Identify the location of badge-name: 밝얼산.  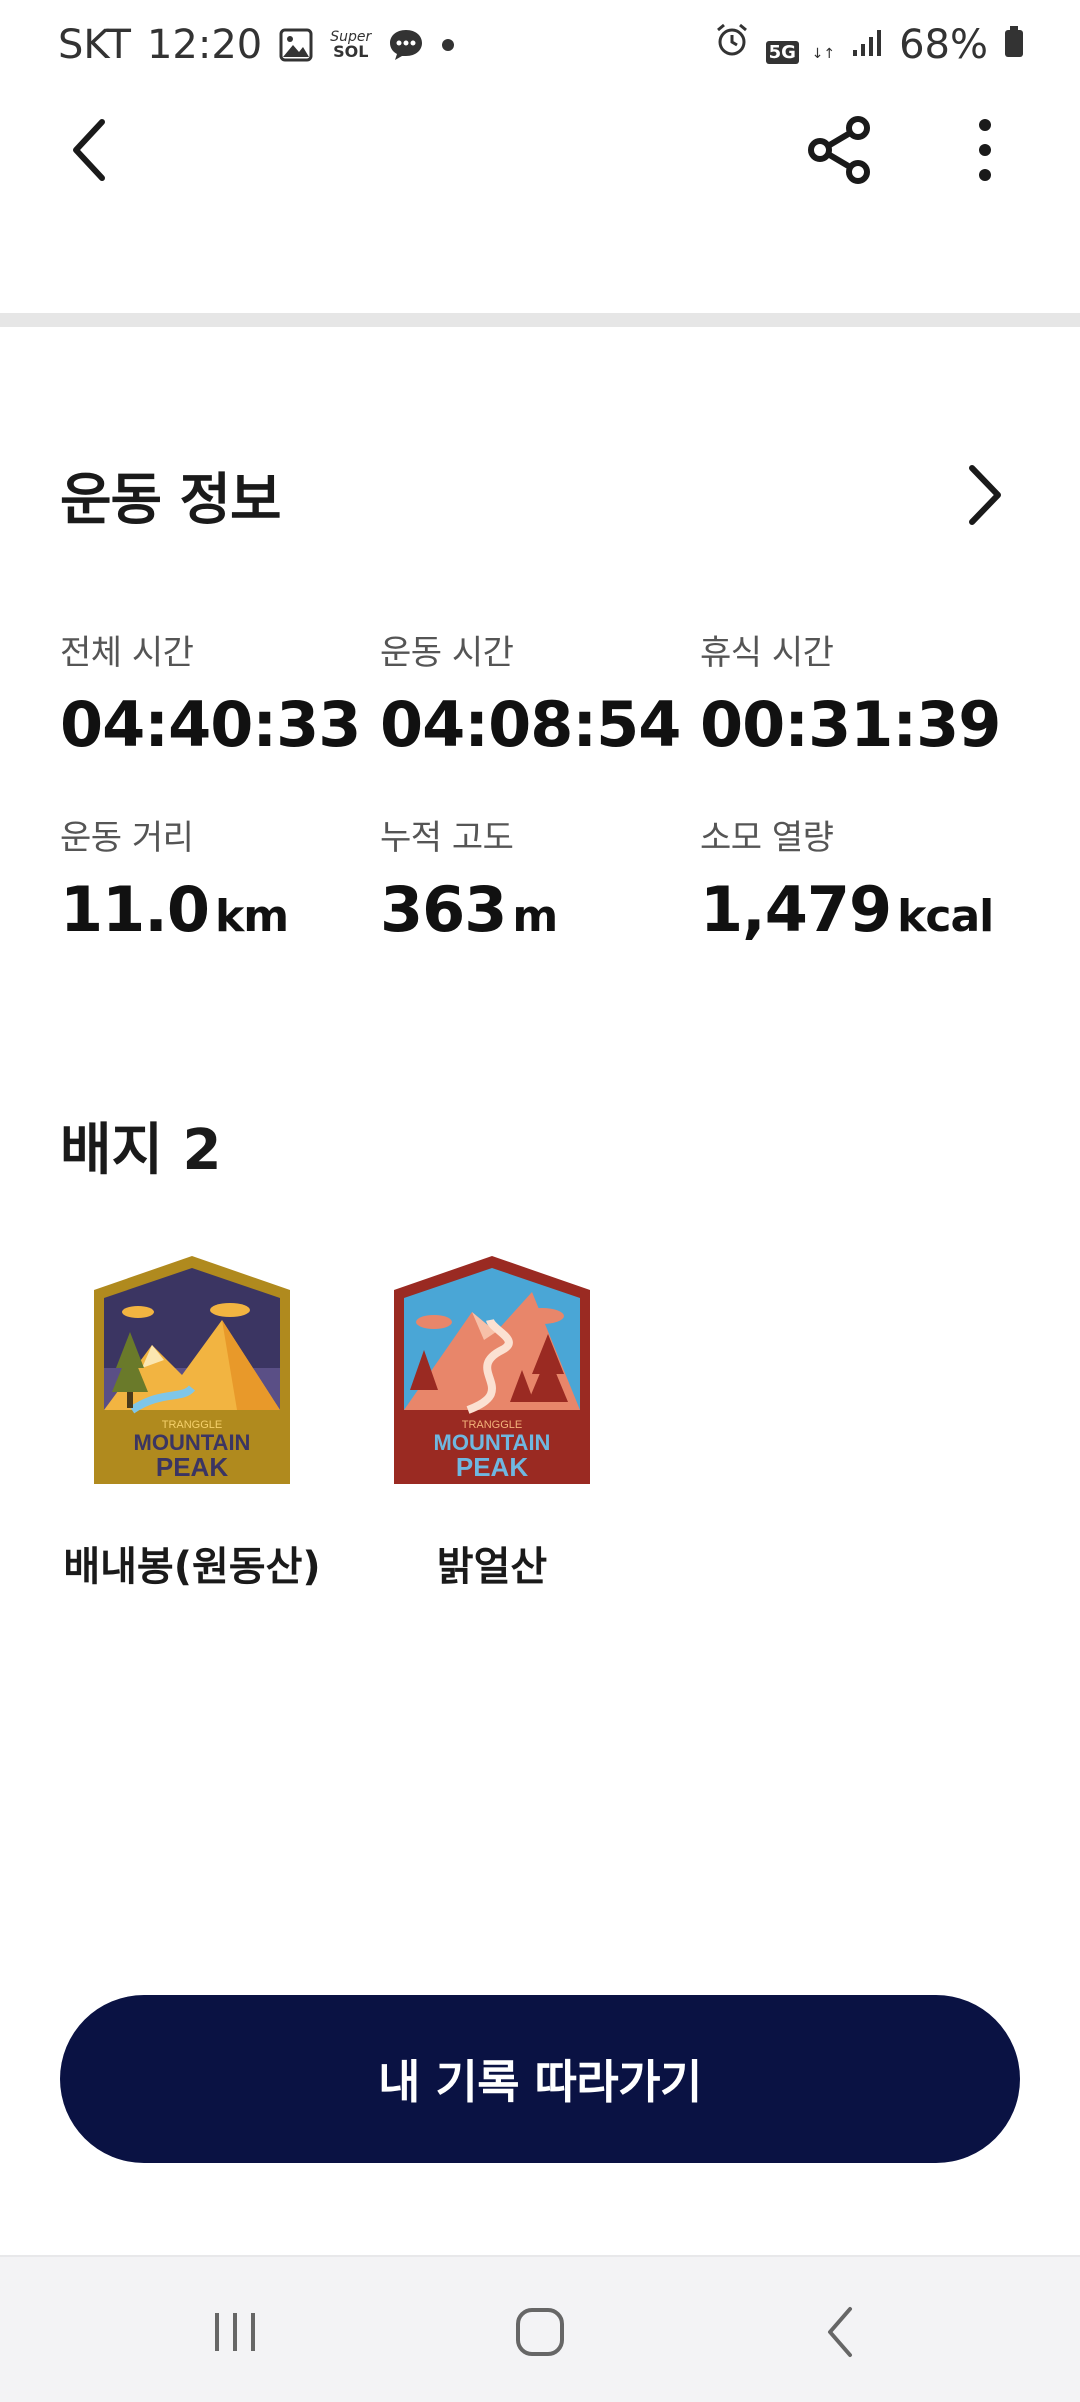
(492, 1567).